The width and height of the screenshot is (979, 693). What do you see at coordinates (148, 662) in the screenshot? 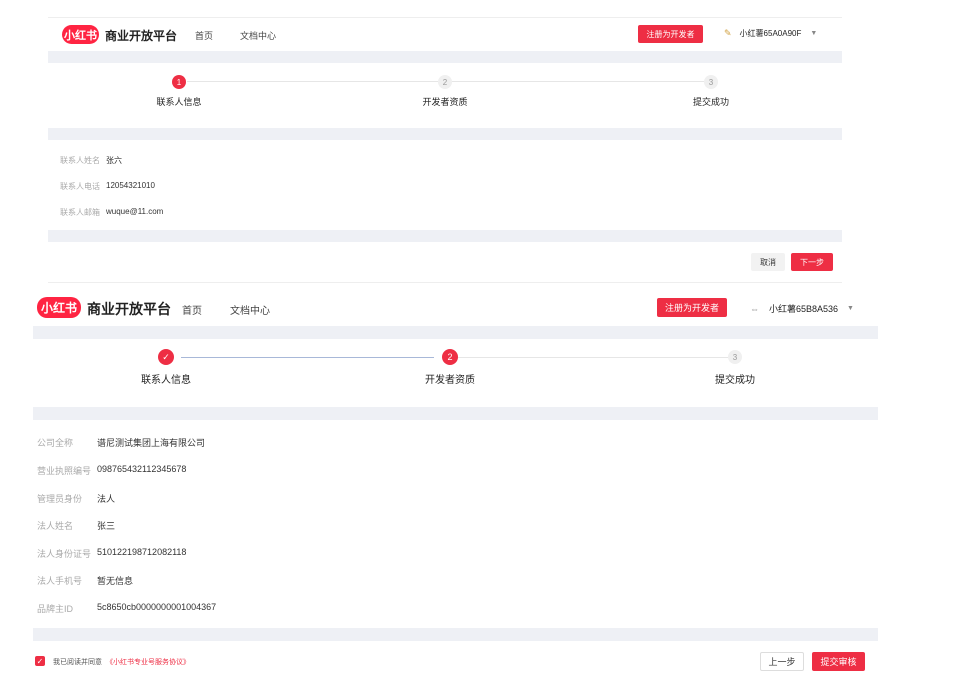
I see `agreement-link: 《小红书专业号服务协议》` at bounding box center [148, 662].